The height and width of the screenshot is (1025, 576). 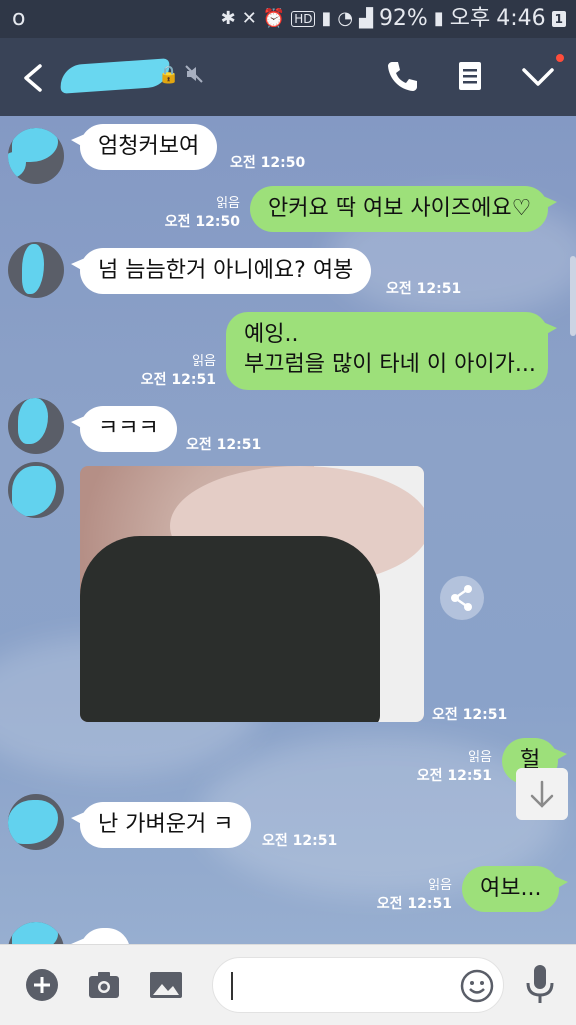 What do you see at coordinates (366, 18) in the screenshot?
I see `signal-icon: ▟` at bounding box center [366, 18].